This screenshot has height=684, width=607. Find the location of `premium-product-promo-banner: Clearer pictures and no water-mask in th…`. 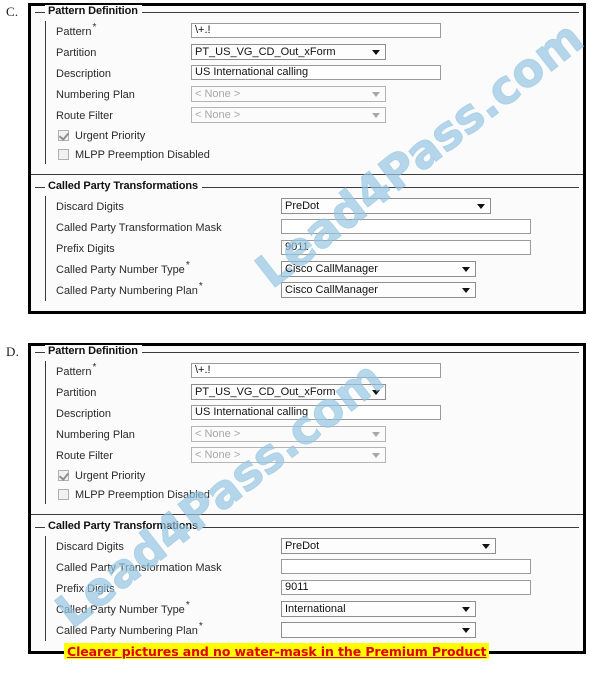

premium-product-promo-banner: Clearer pictures and no water-mask in th… is located at coordinates (277, 651).